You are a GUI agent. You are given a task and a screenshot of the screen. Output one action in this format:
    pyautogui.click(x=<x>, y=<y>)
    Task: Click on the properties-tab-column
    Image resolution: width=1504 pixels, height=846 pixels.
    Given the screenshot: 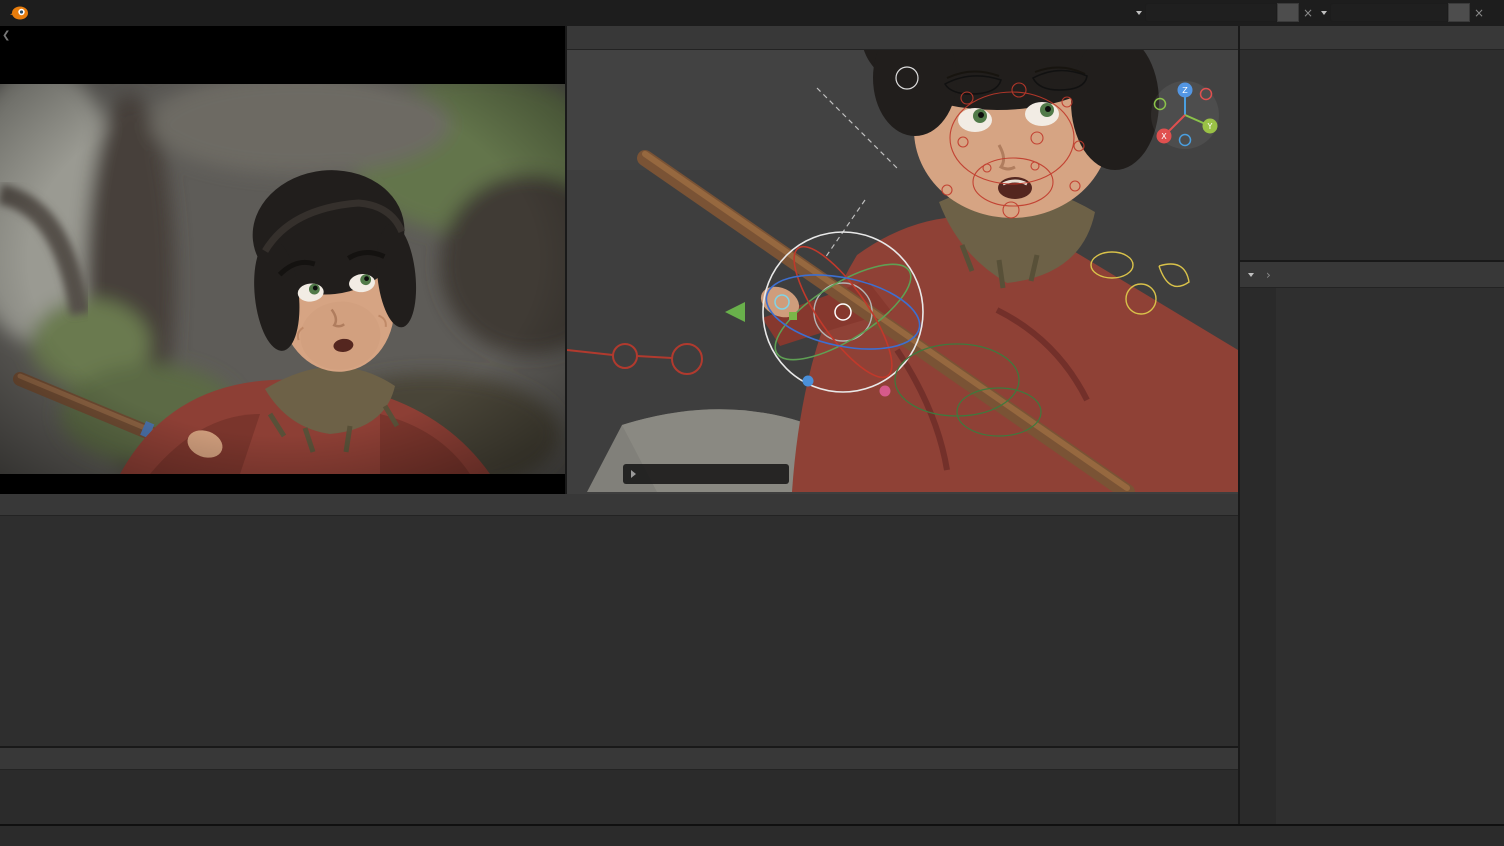 What is the action you would take?
    pyautogui.click(x=1258, y=556)
    